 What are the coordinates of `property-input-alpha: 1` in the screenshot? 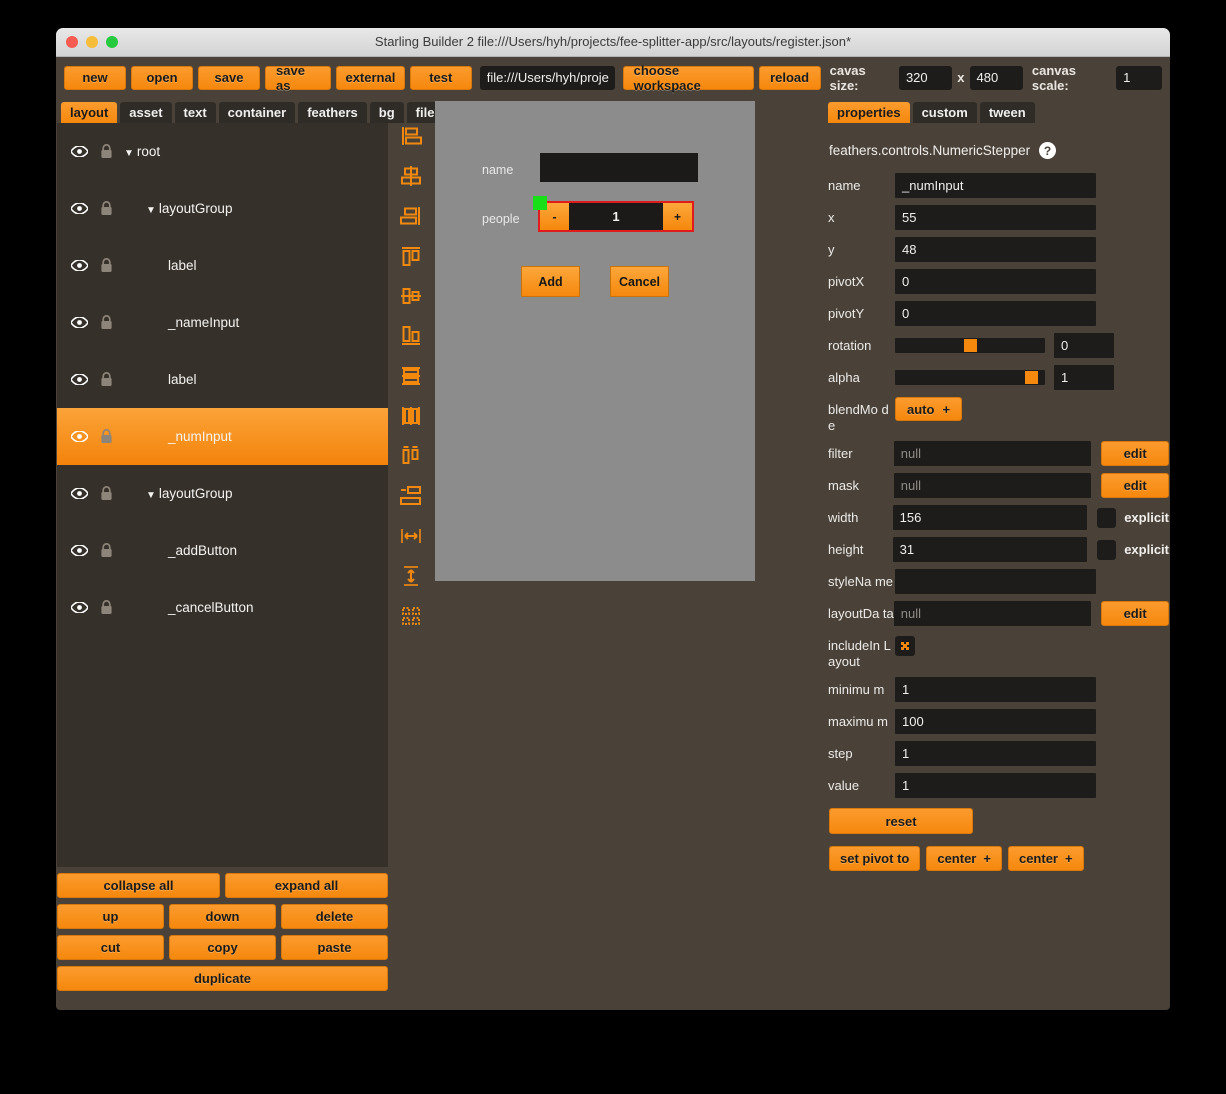 It's located at (1084, 377).